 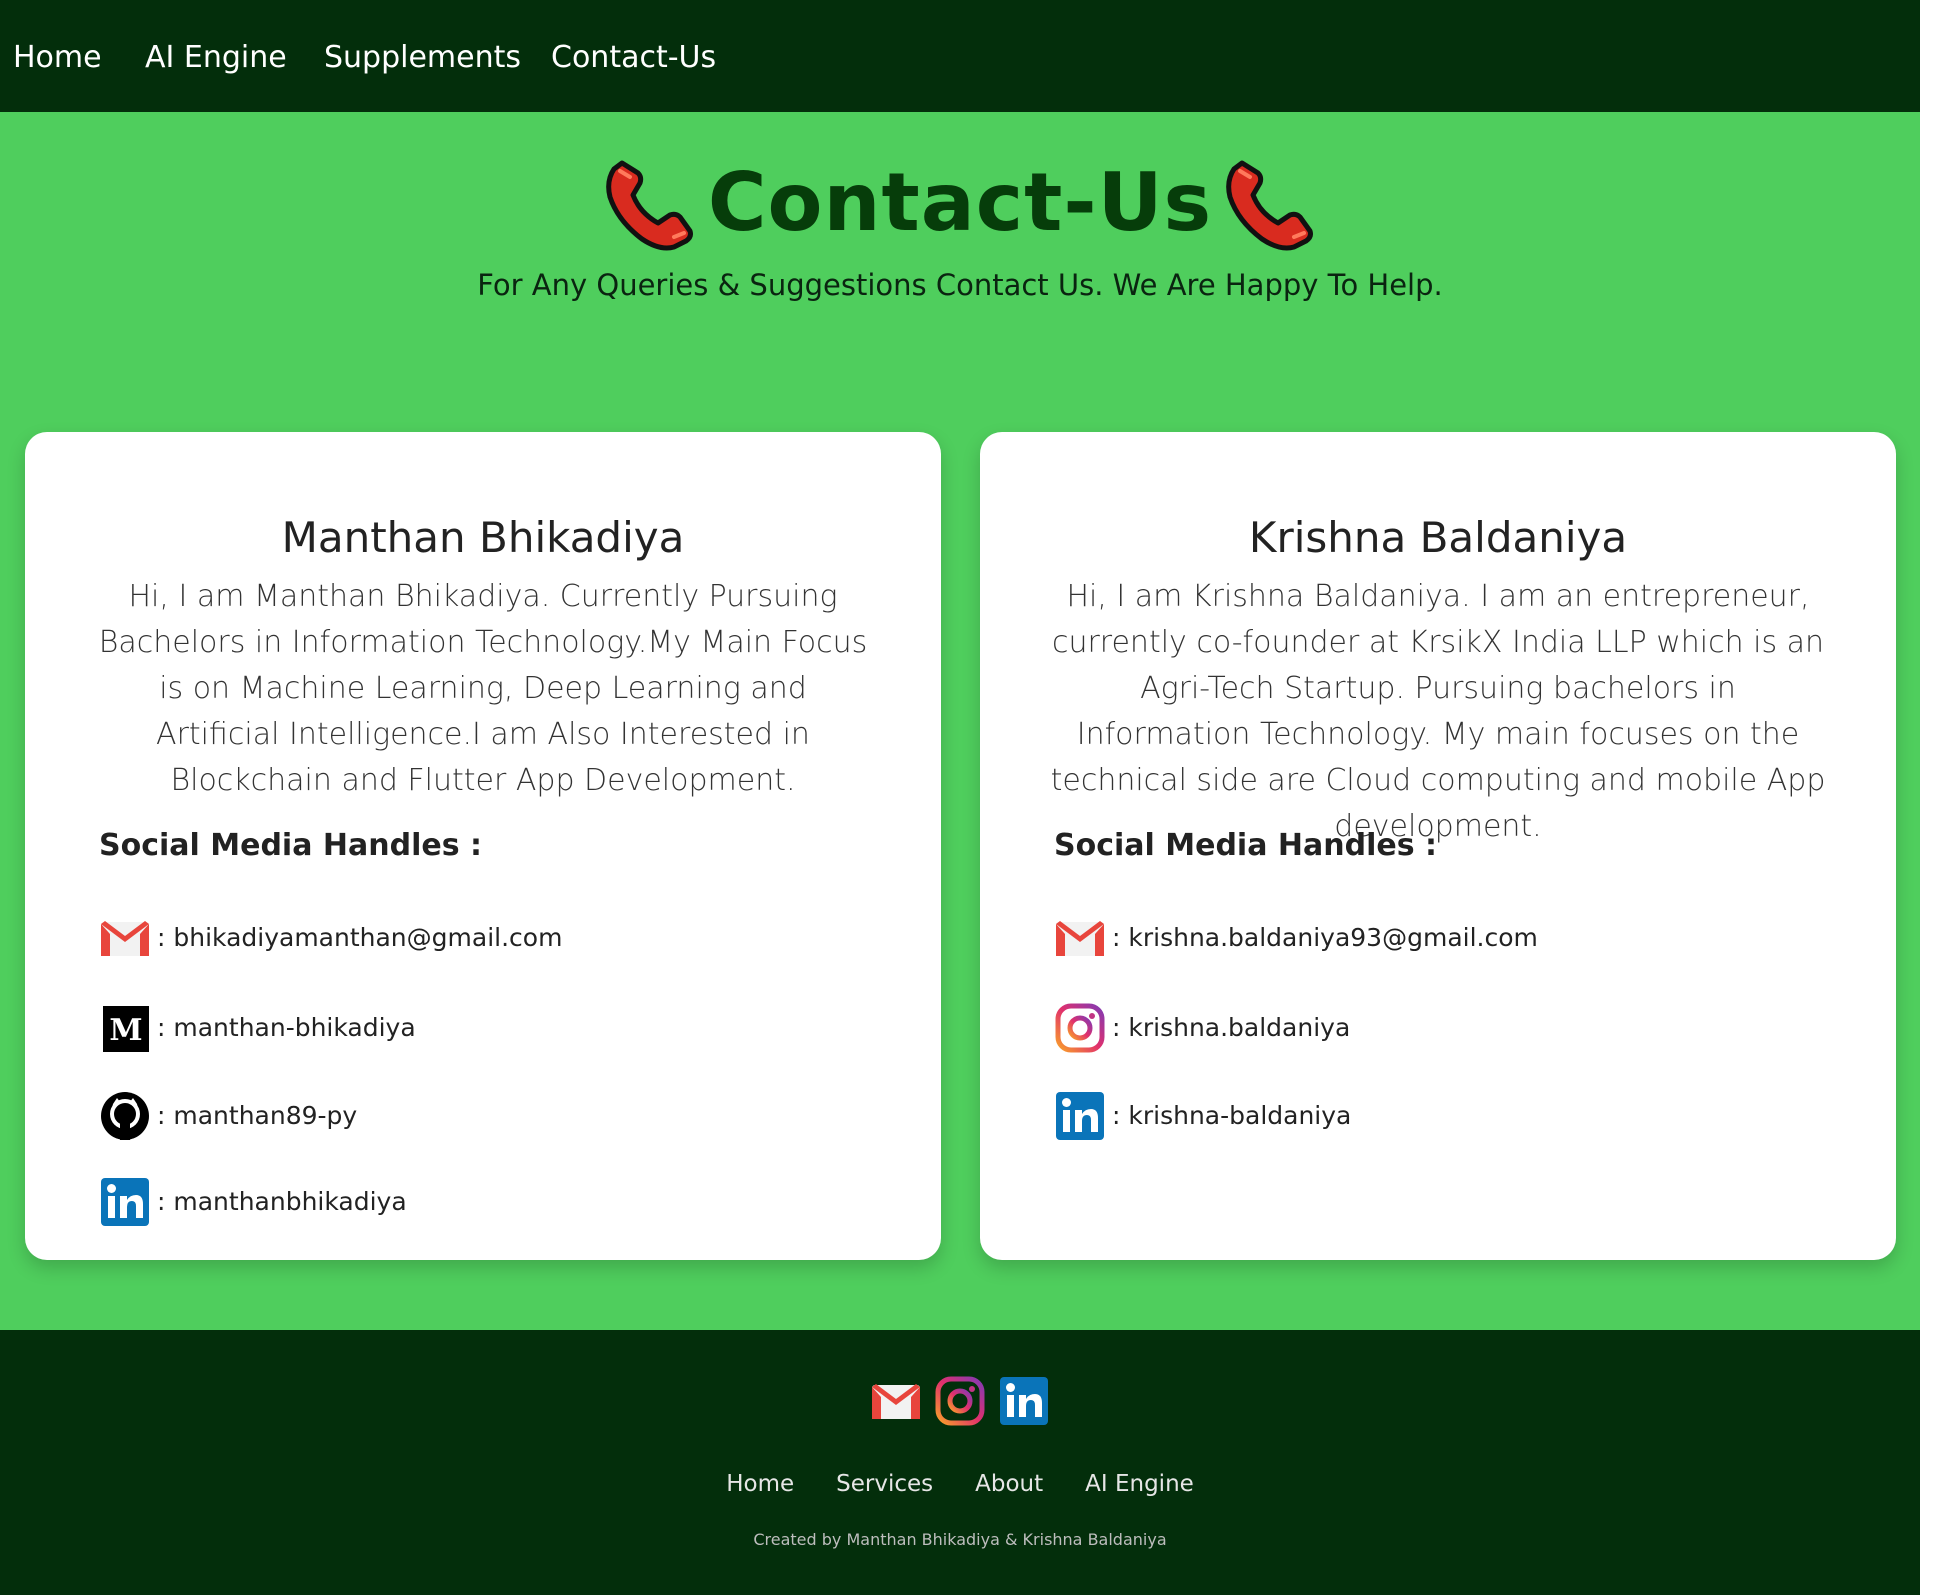 I want to click on handle-medium: M : manthan-bhikadiya, so click(x=257, y=1028).